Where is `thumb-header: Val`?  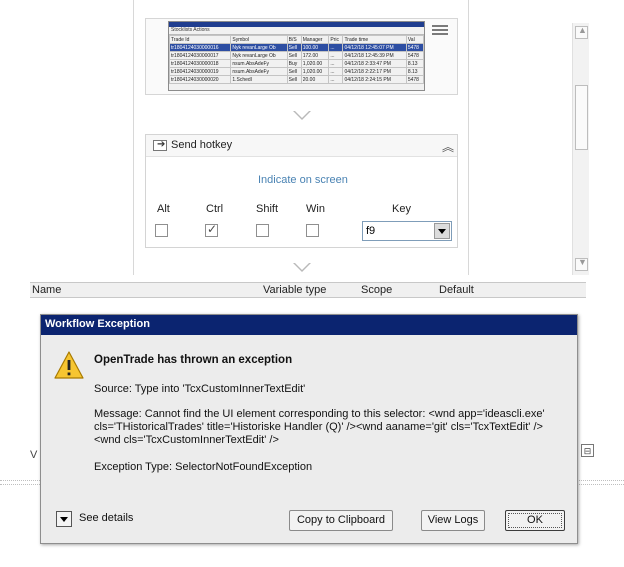
thumb-header: Val is located at coordinates (414, 39).